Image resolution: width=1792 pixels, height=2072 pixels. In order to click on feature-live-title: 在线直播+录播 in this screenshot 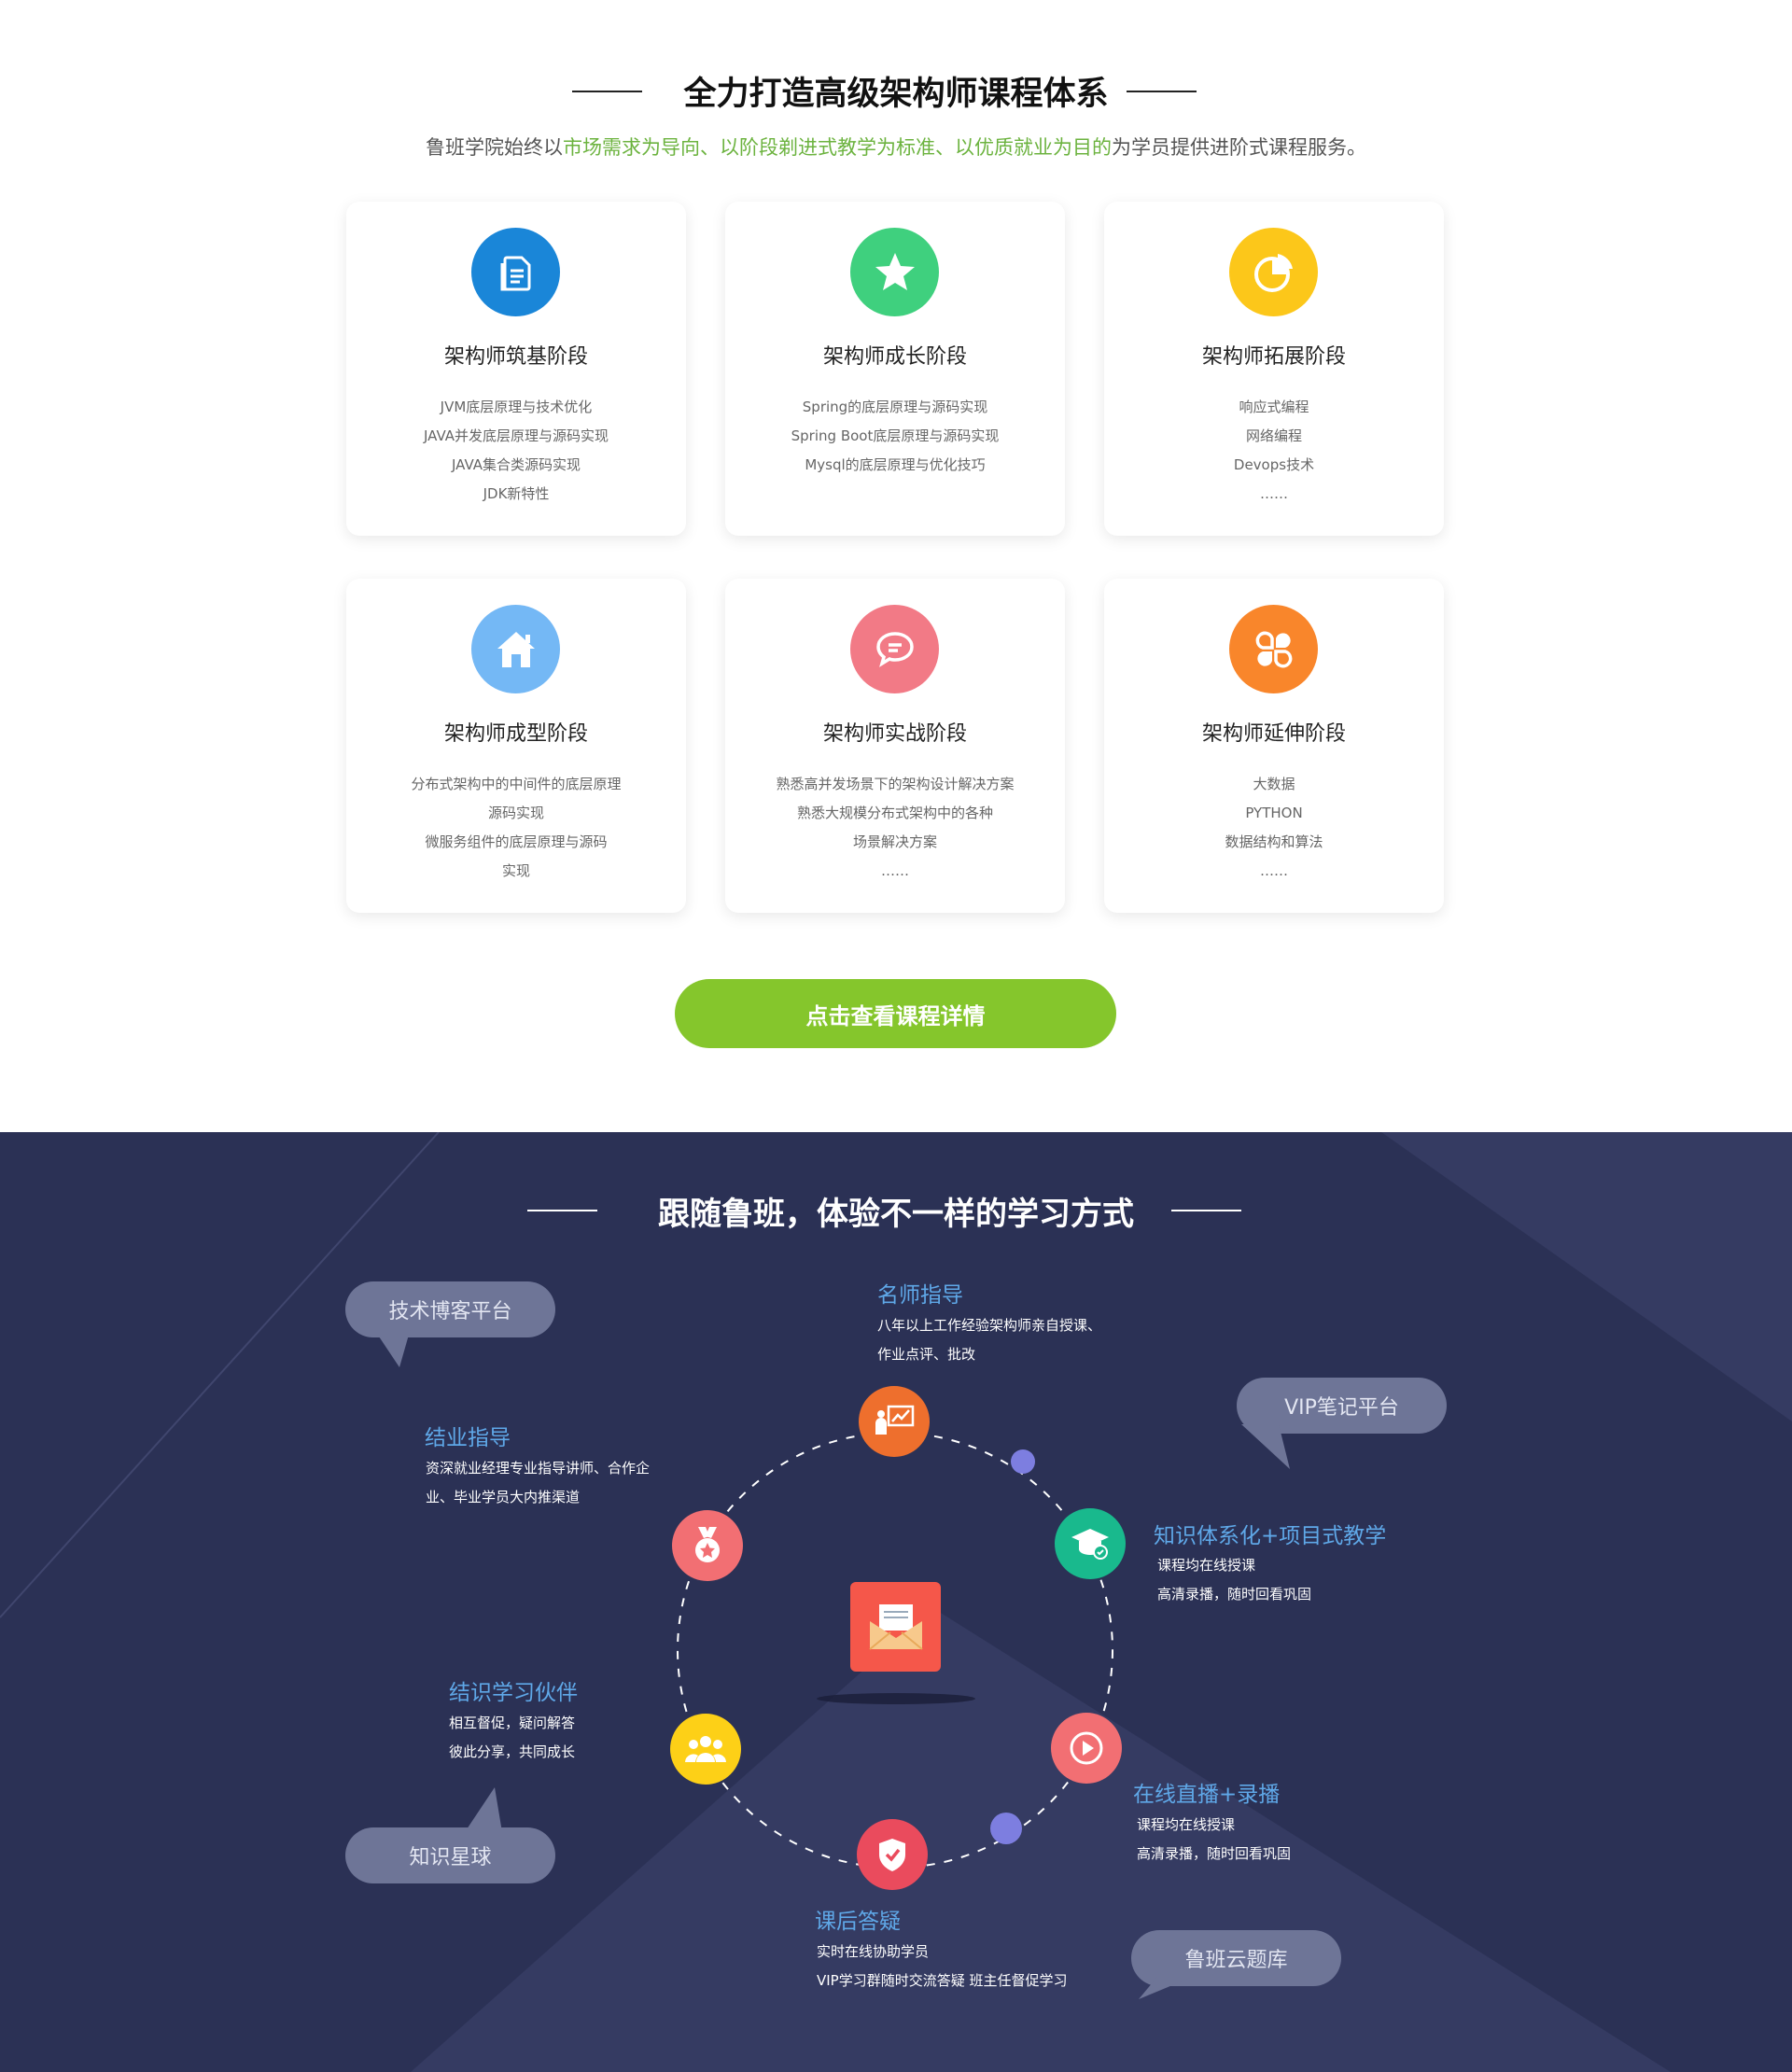, I will do `click(1207, 1795)`.